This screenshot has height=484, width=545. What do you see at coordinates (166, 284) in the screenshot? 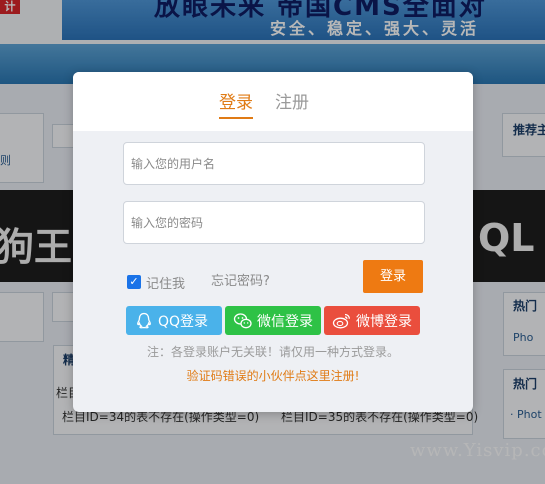
I see `remember-me-label: 记住我` at bounding box center [166, 284].